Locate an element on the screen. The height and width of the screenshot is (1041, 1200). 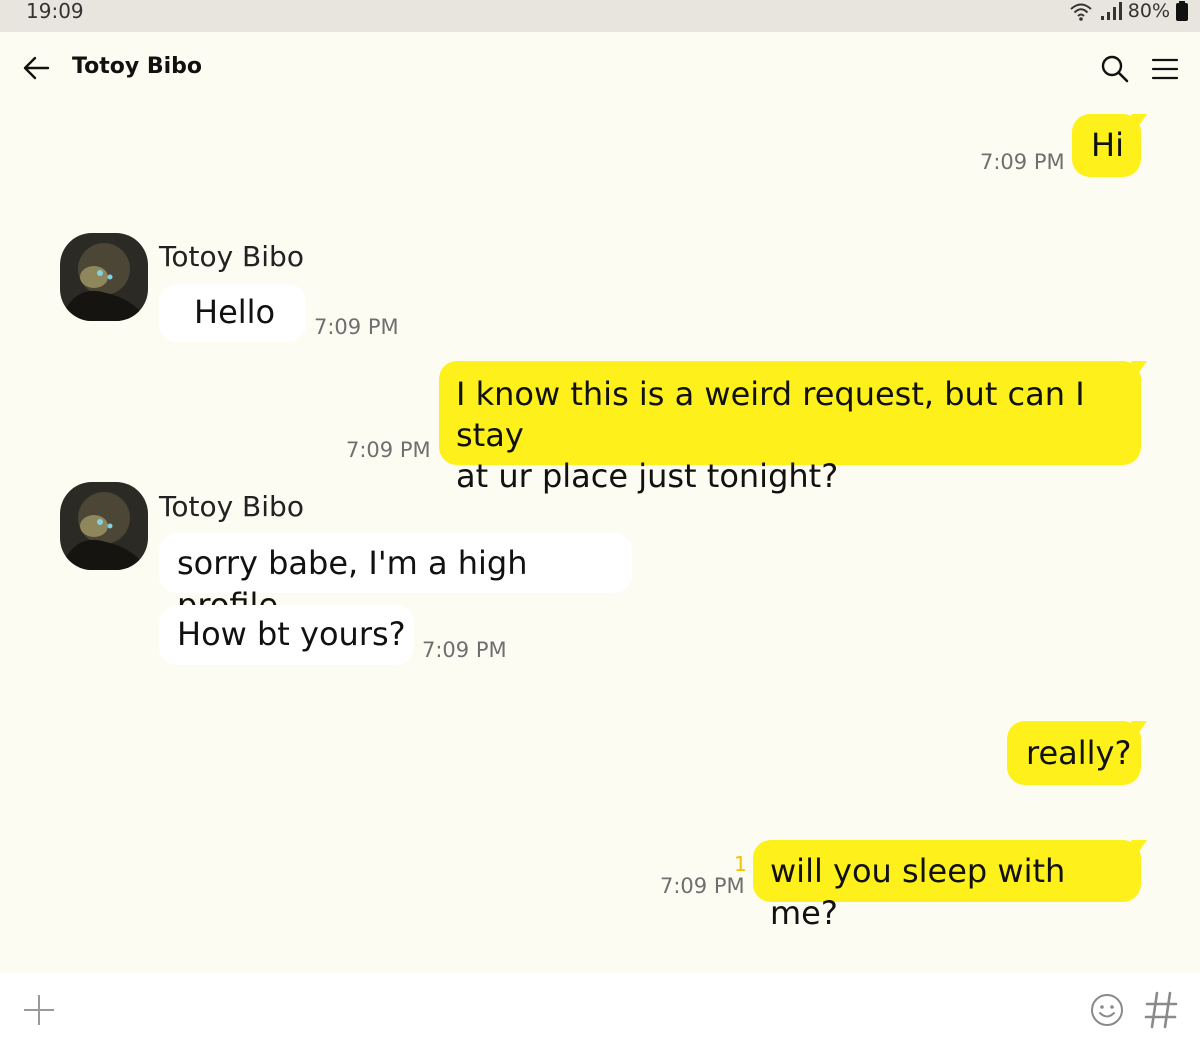
my-message-bubble: really? is located at coordinates (1077, 753).